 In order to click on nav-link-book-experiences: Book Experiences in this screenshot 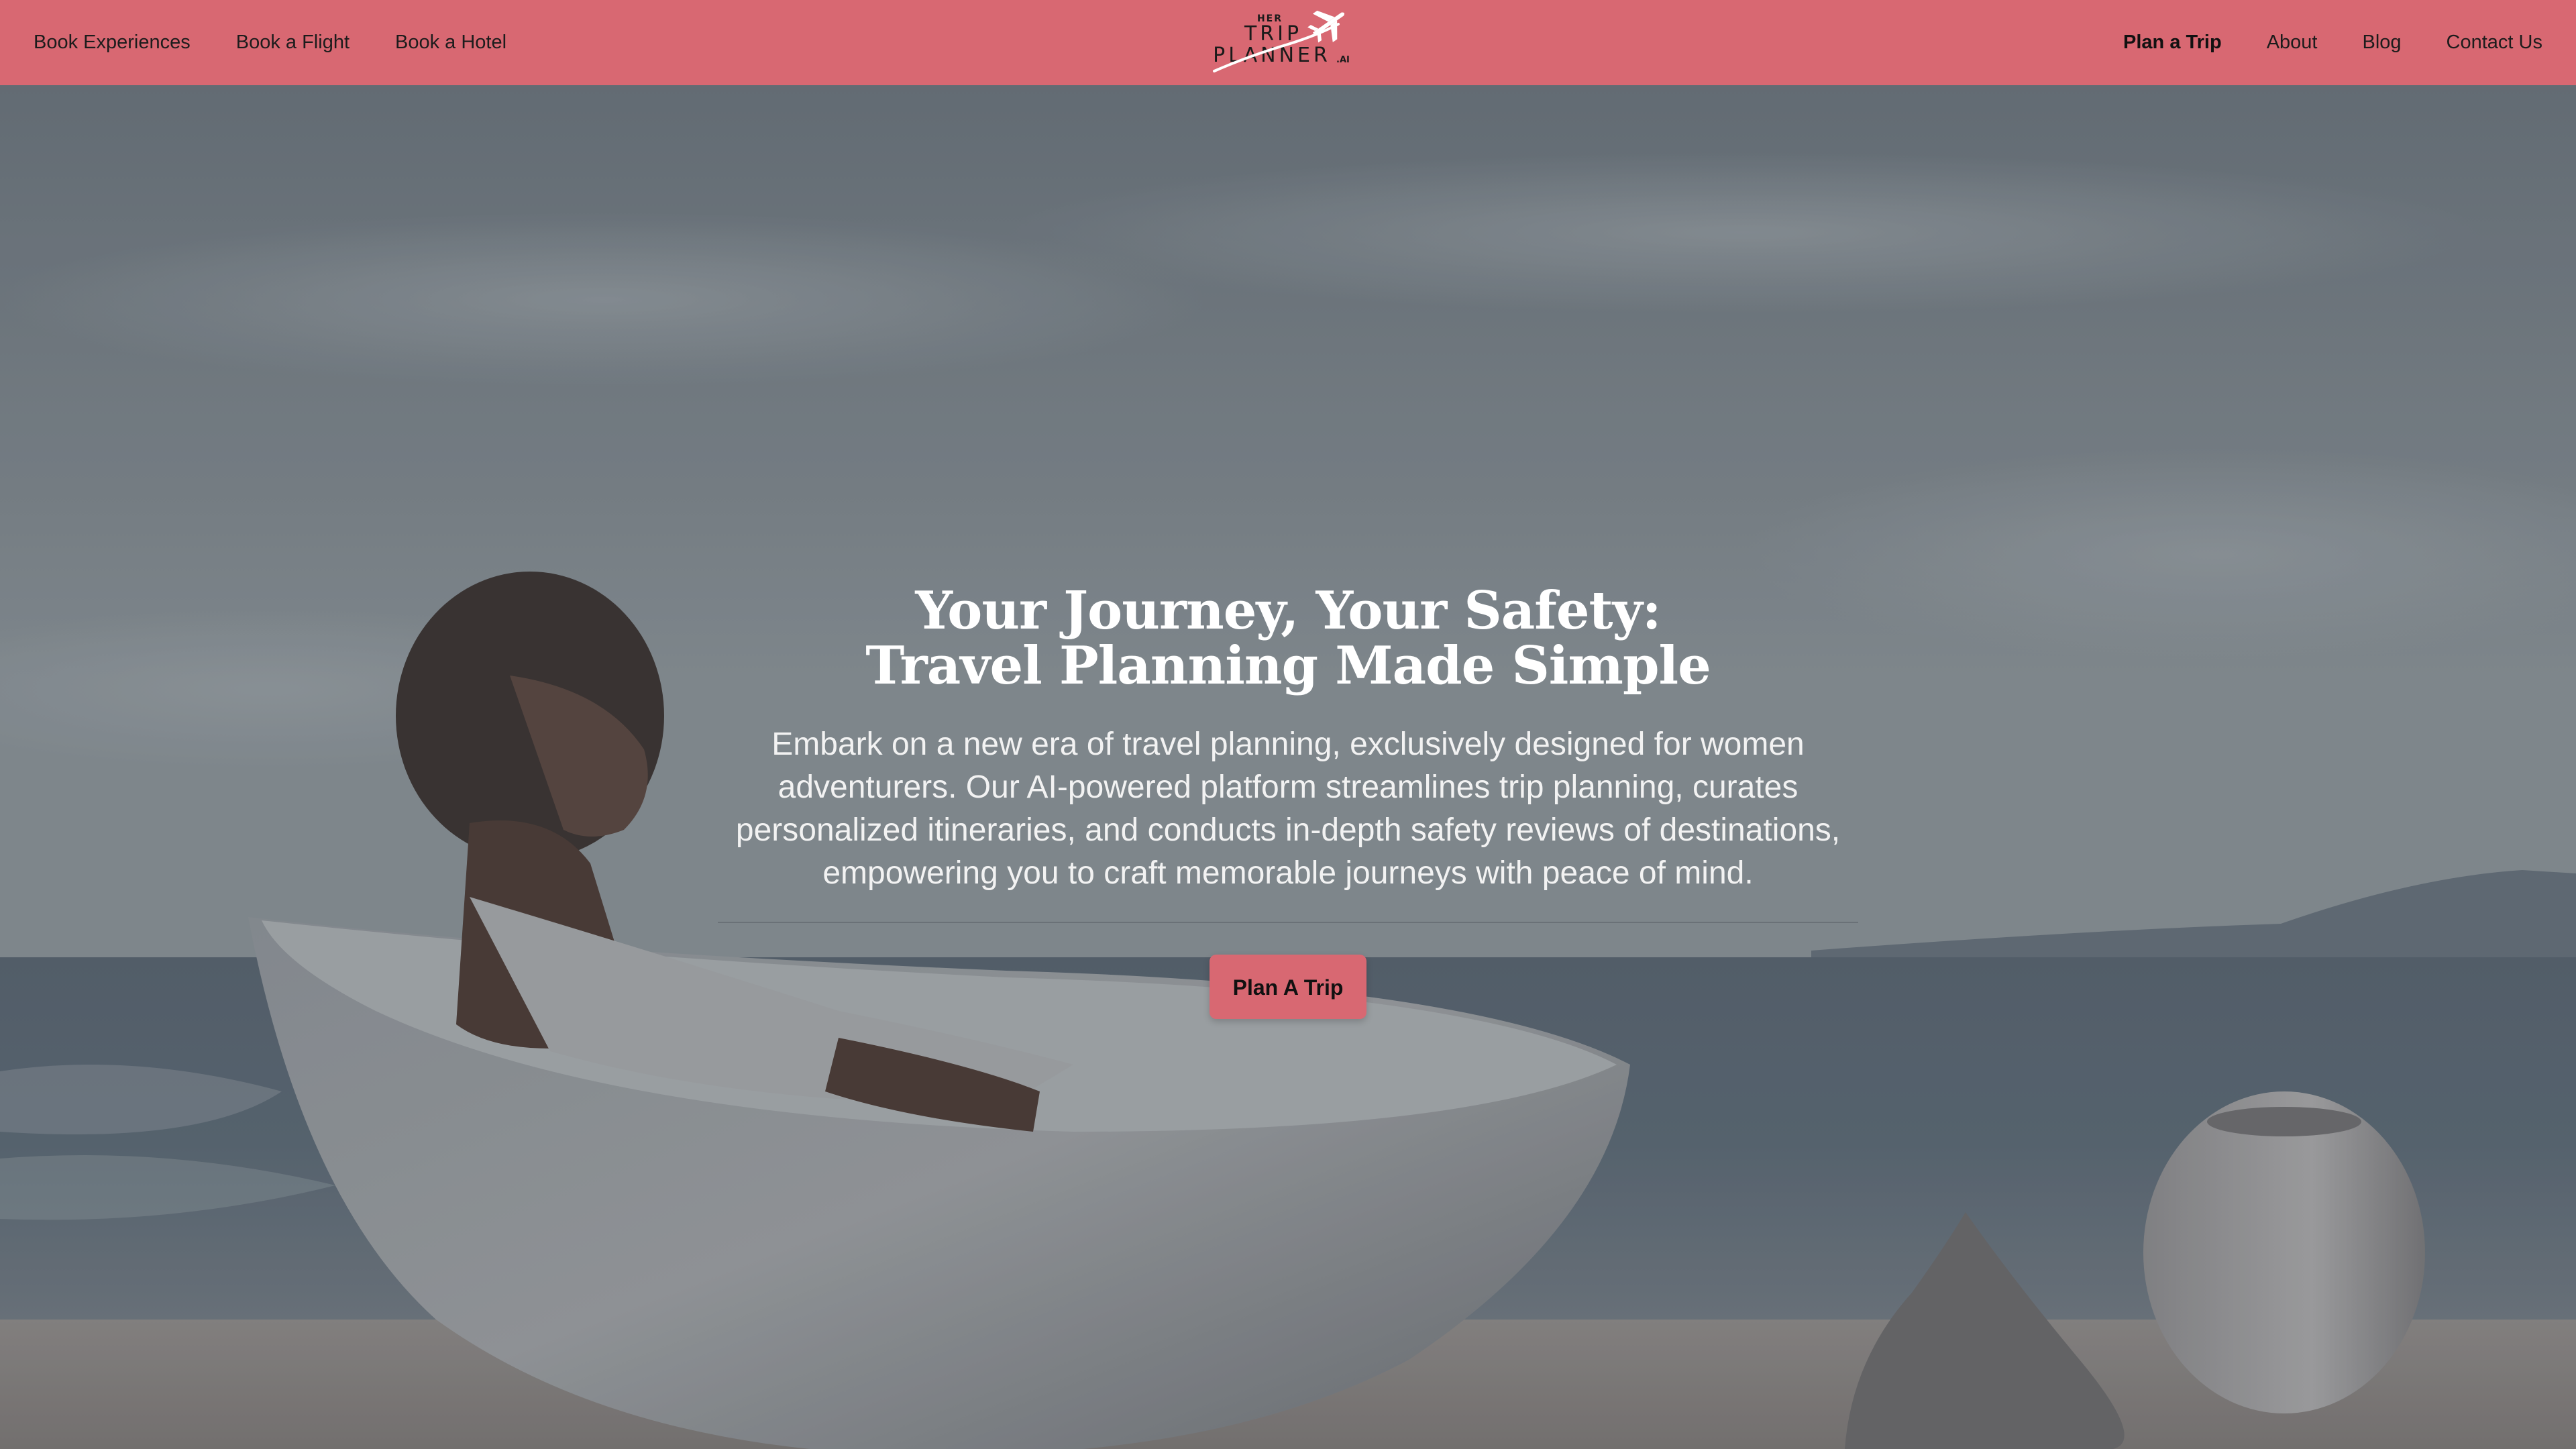, I will do `click(112, 43)`.